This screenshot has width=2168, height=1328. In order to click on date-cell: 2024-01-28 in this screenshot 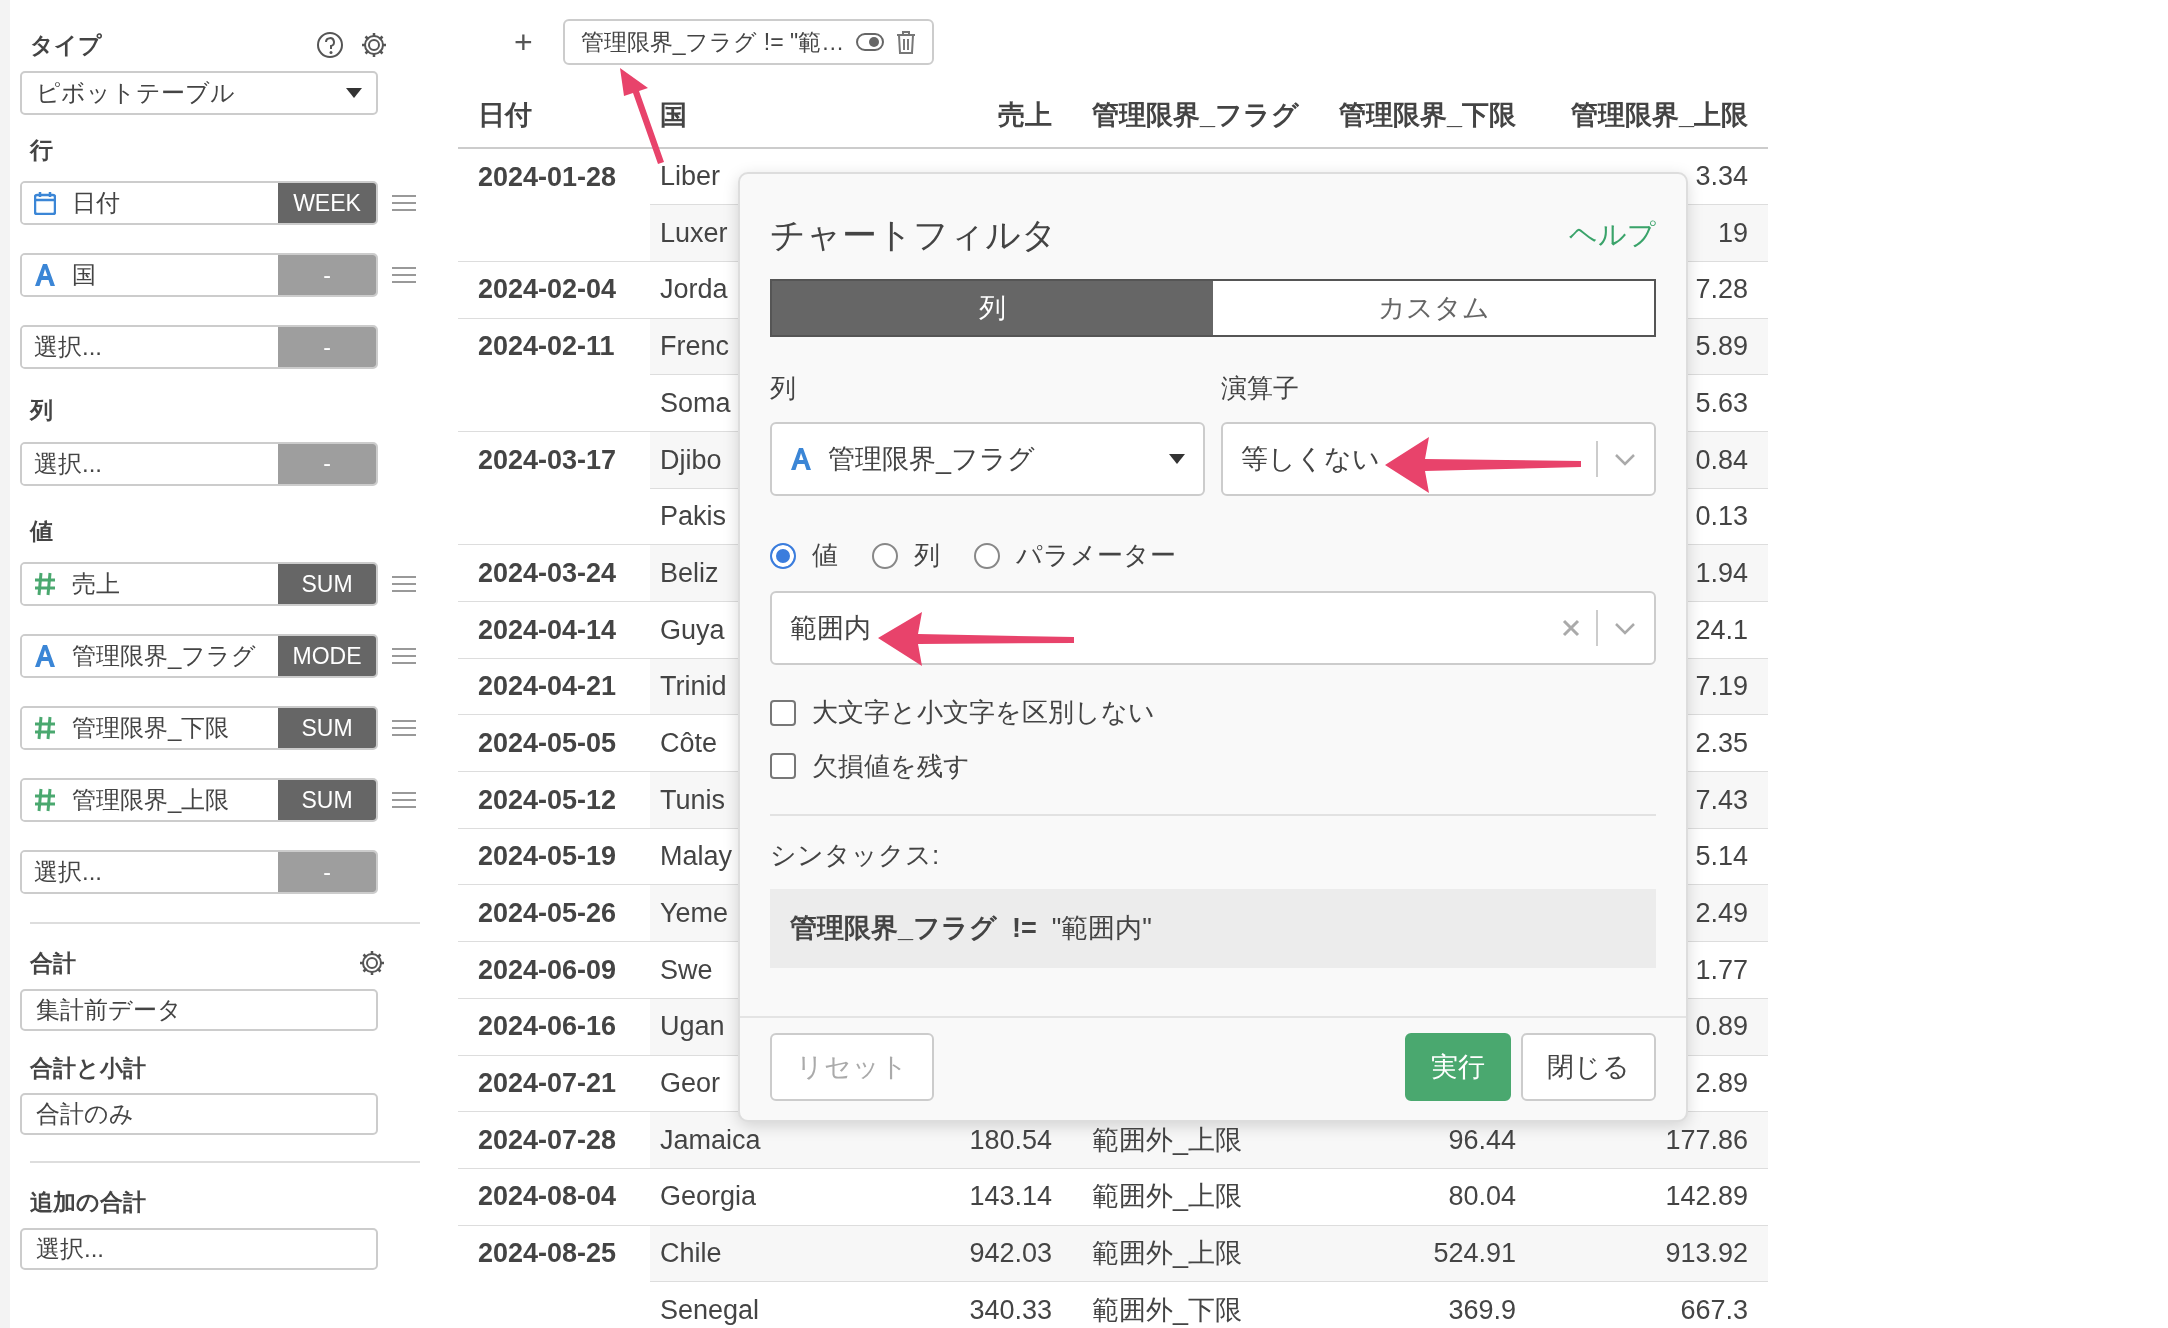, I will do `click(547, 176)`.